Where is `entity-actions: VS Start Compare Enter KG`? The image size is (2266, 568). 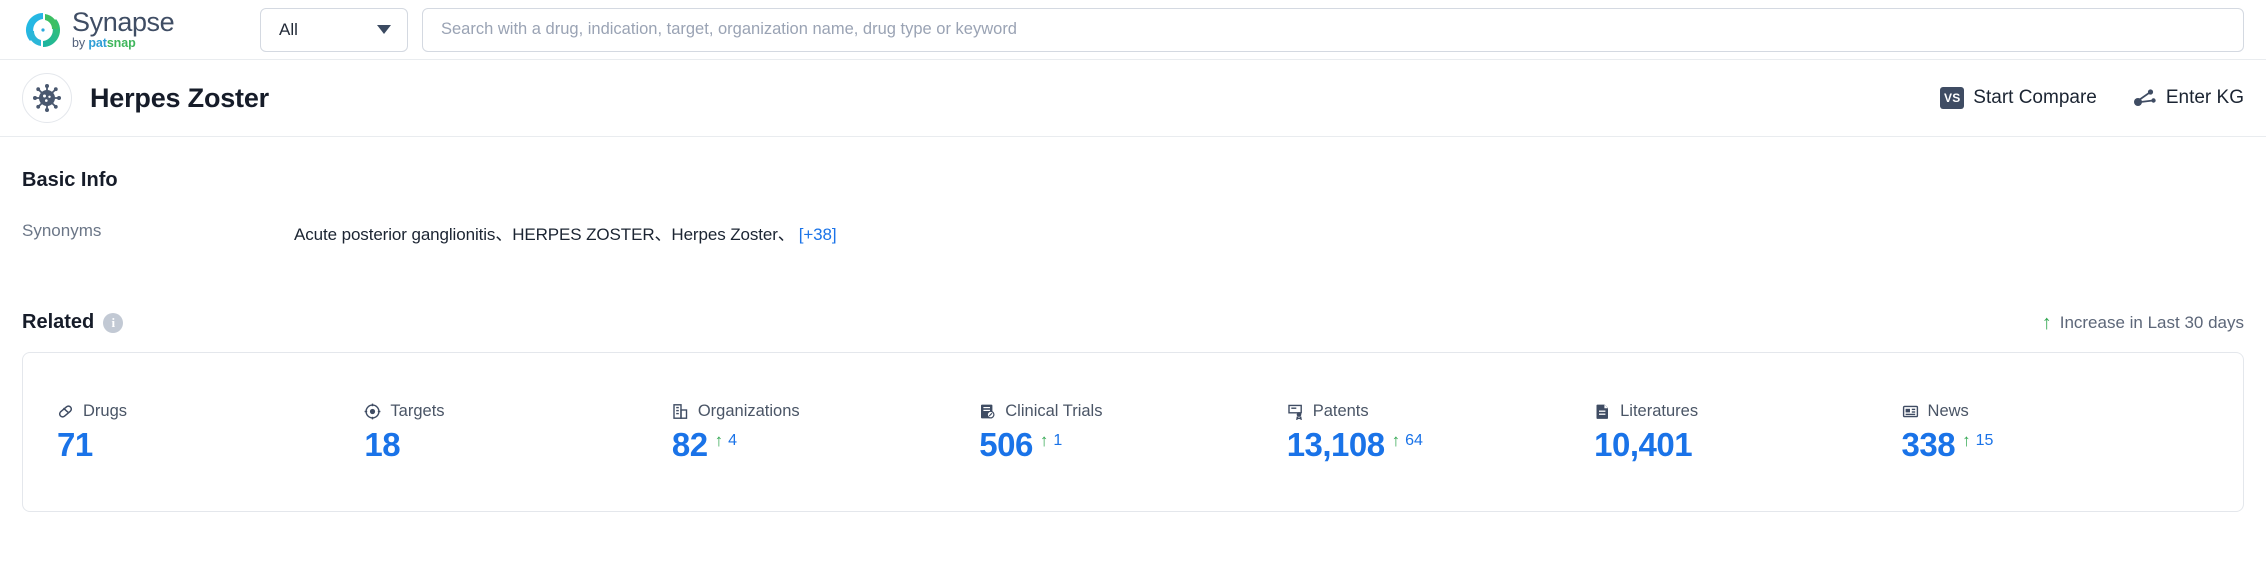
entity-actions: VS Start Compare Enter KG is located at coordinates (2092, 98).